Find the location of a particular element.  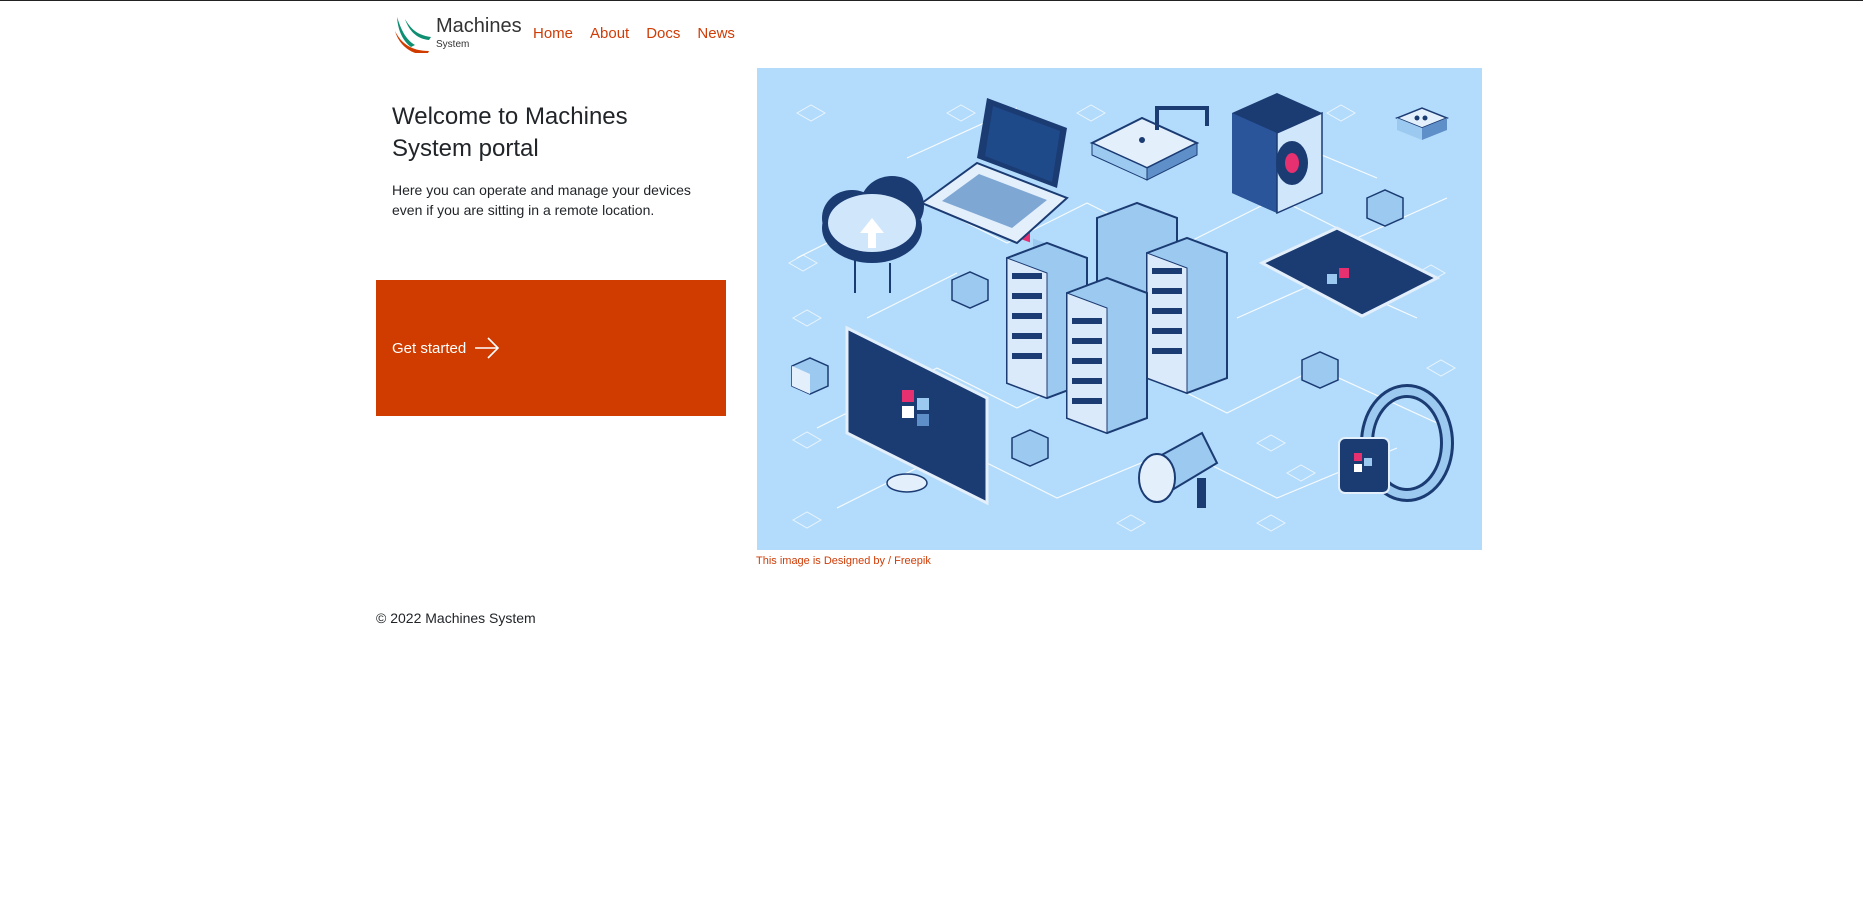

brand-name: Machines is located at coordinates (479, 26).